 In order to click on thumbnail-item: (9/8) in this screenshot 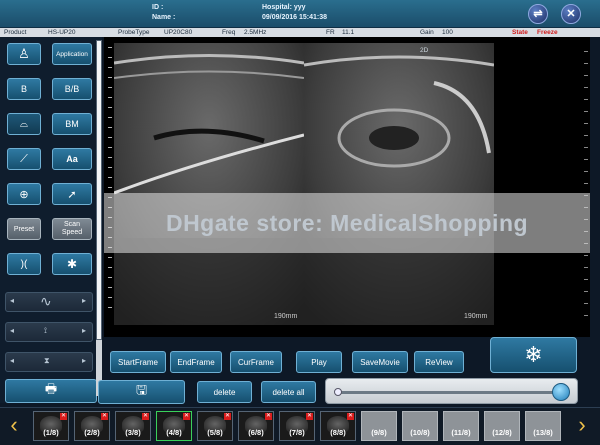, I will do `click(379, 426)`.